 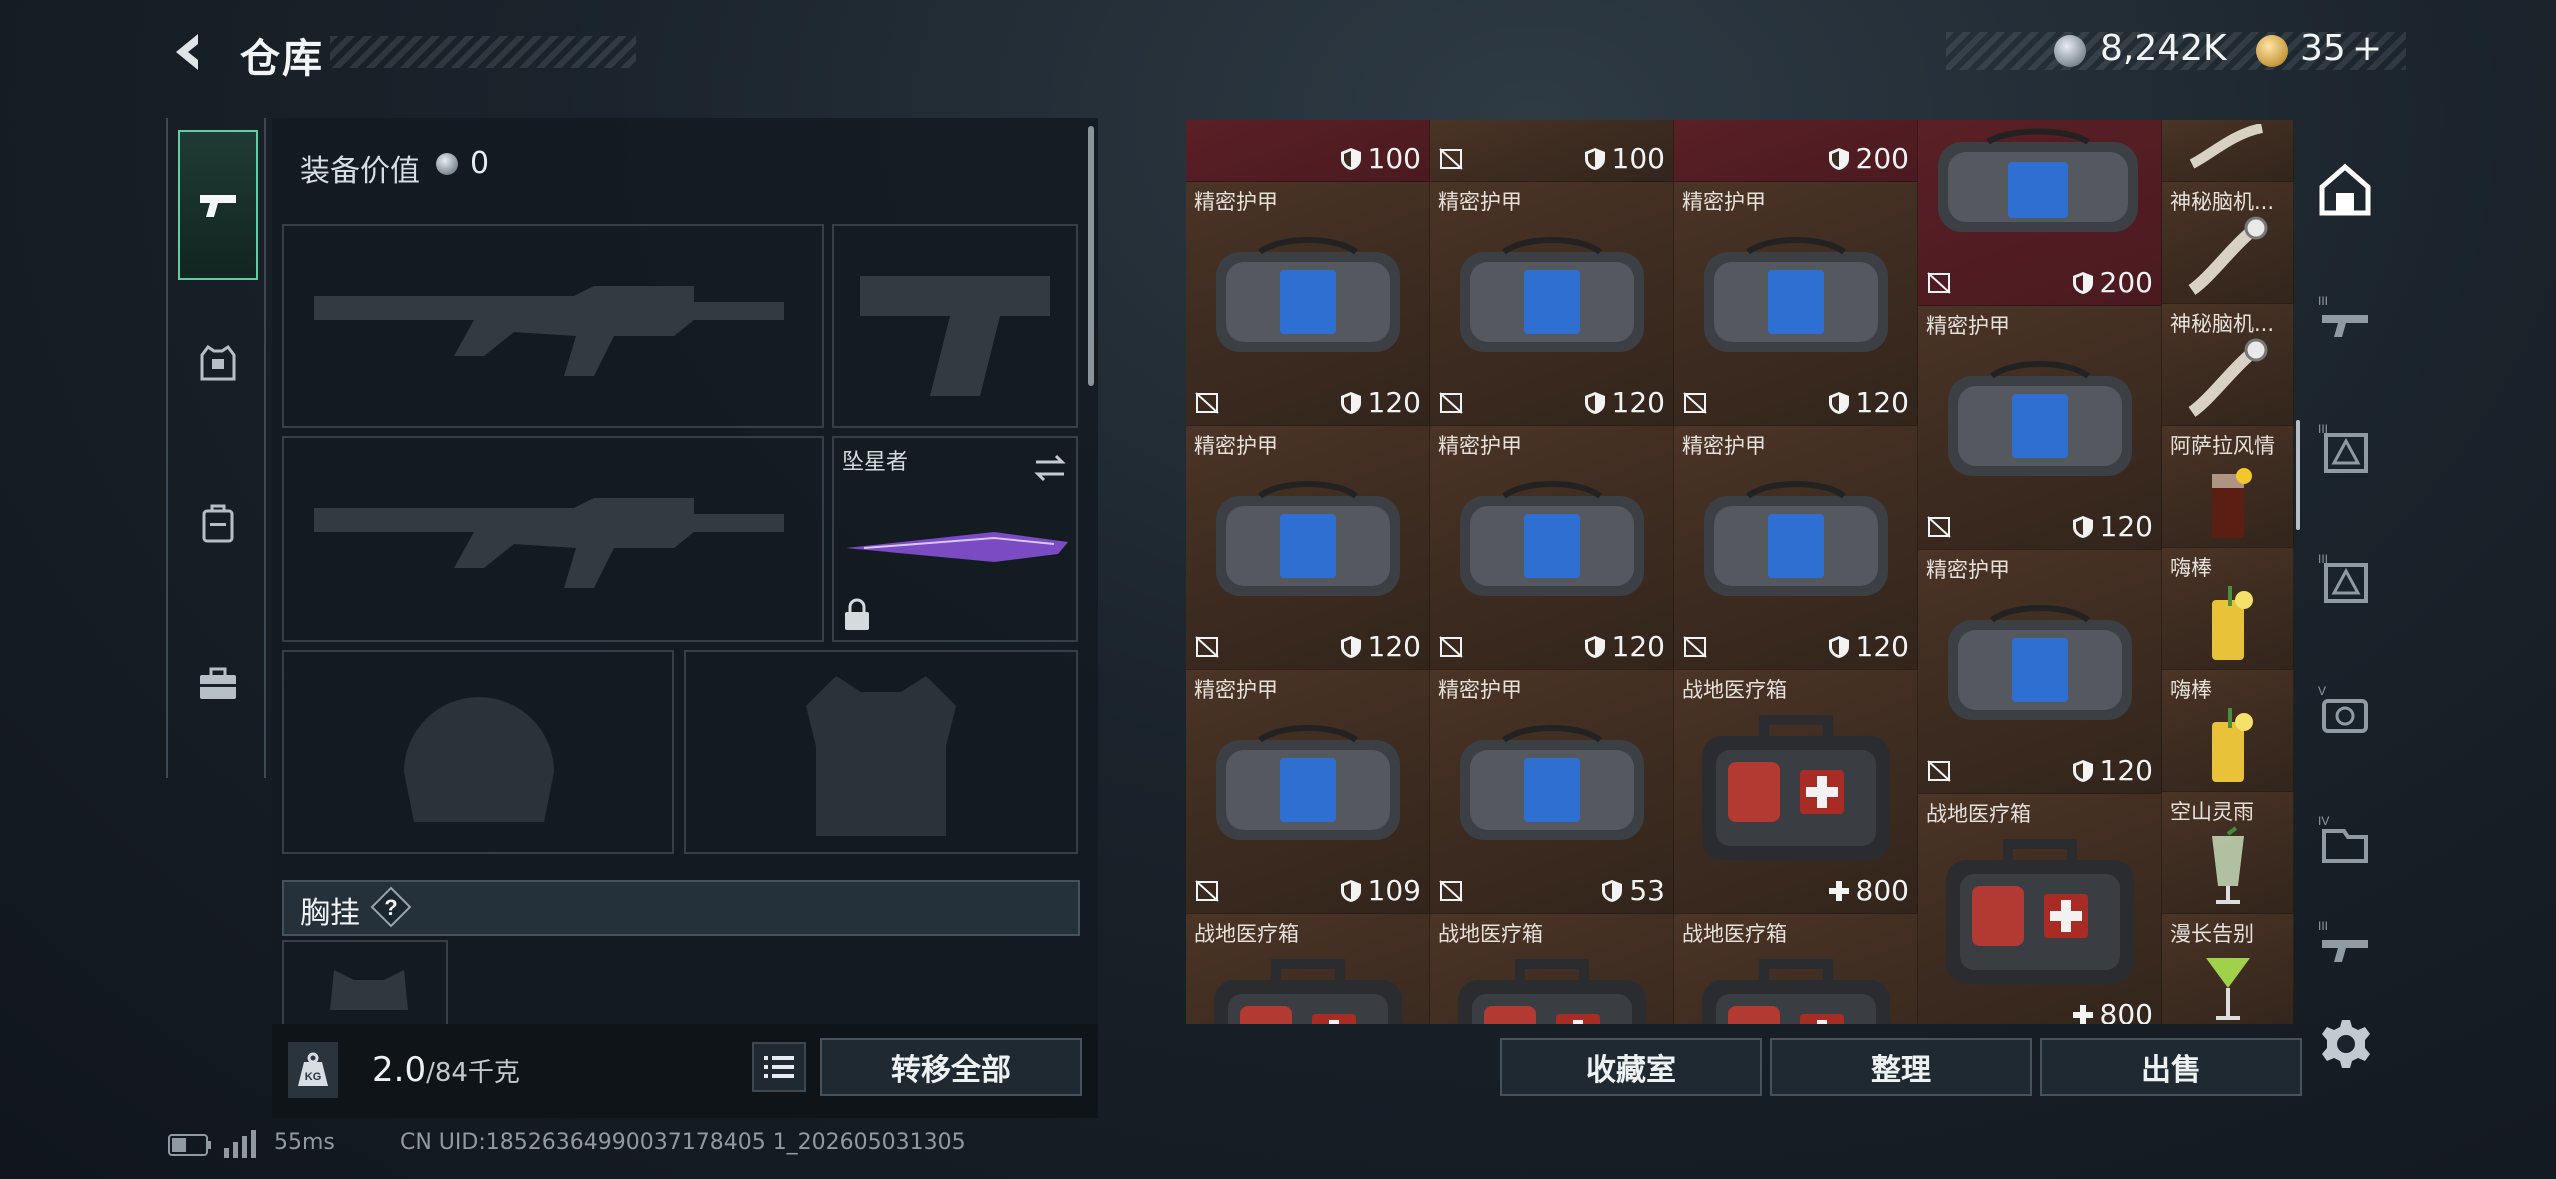 What do you see at coordinates (1050, 468) in the screenshot?
I see `swap-icon` at bounding box center [1050, 468].